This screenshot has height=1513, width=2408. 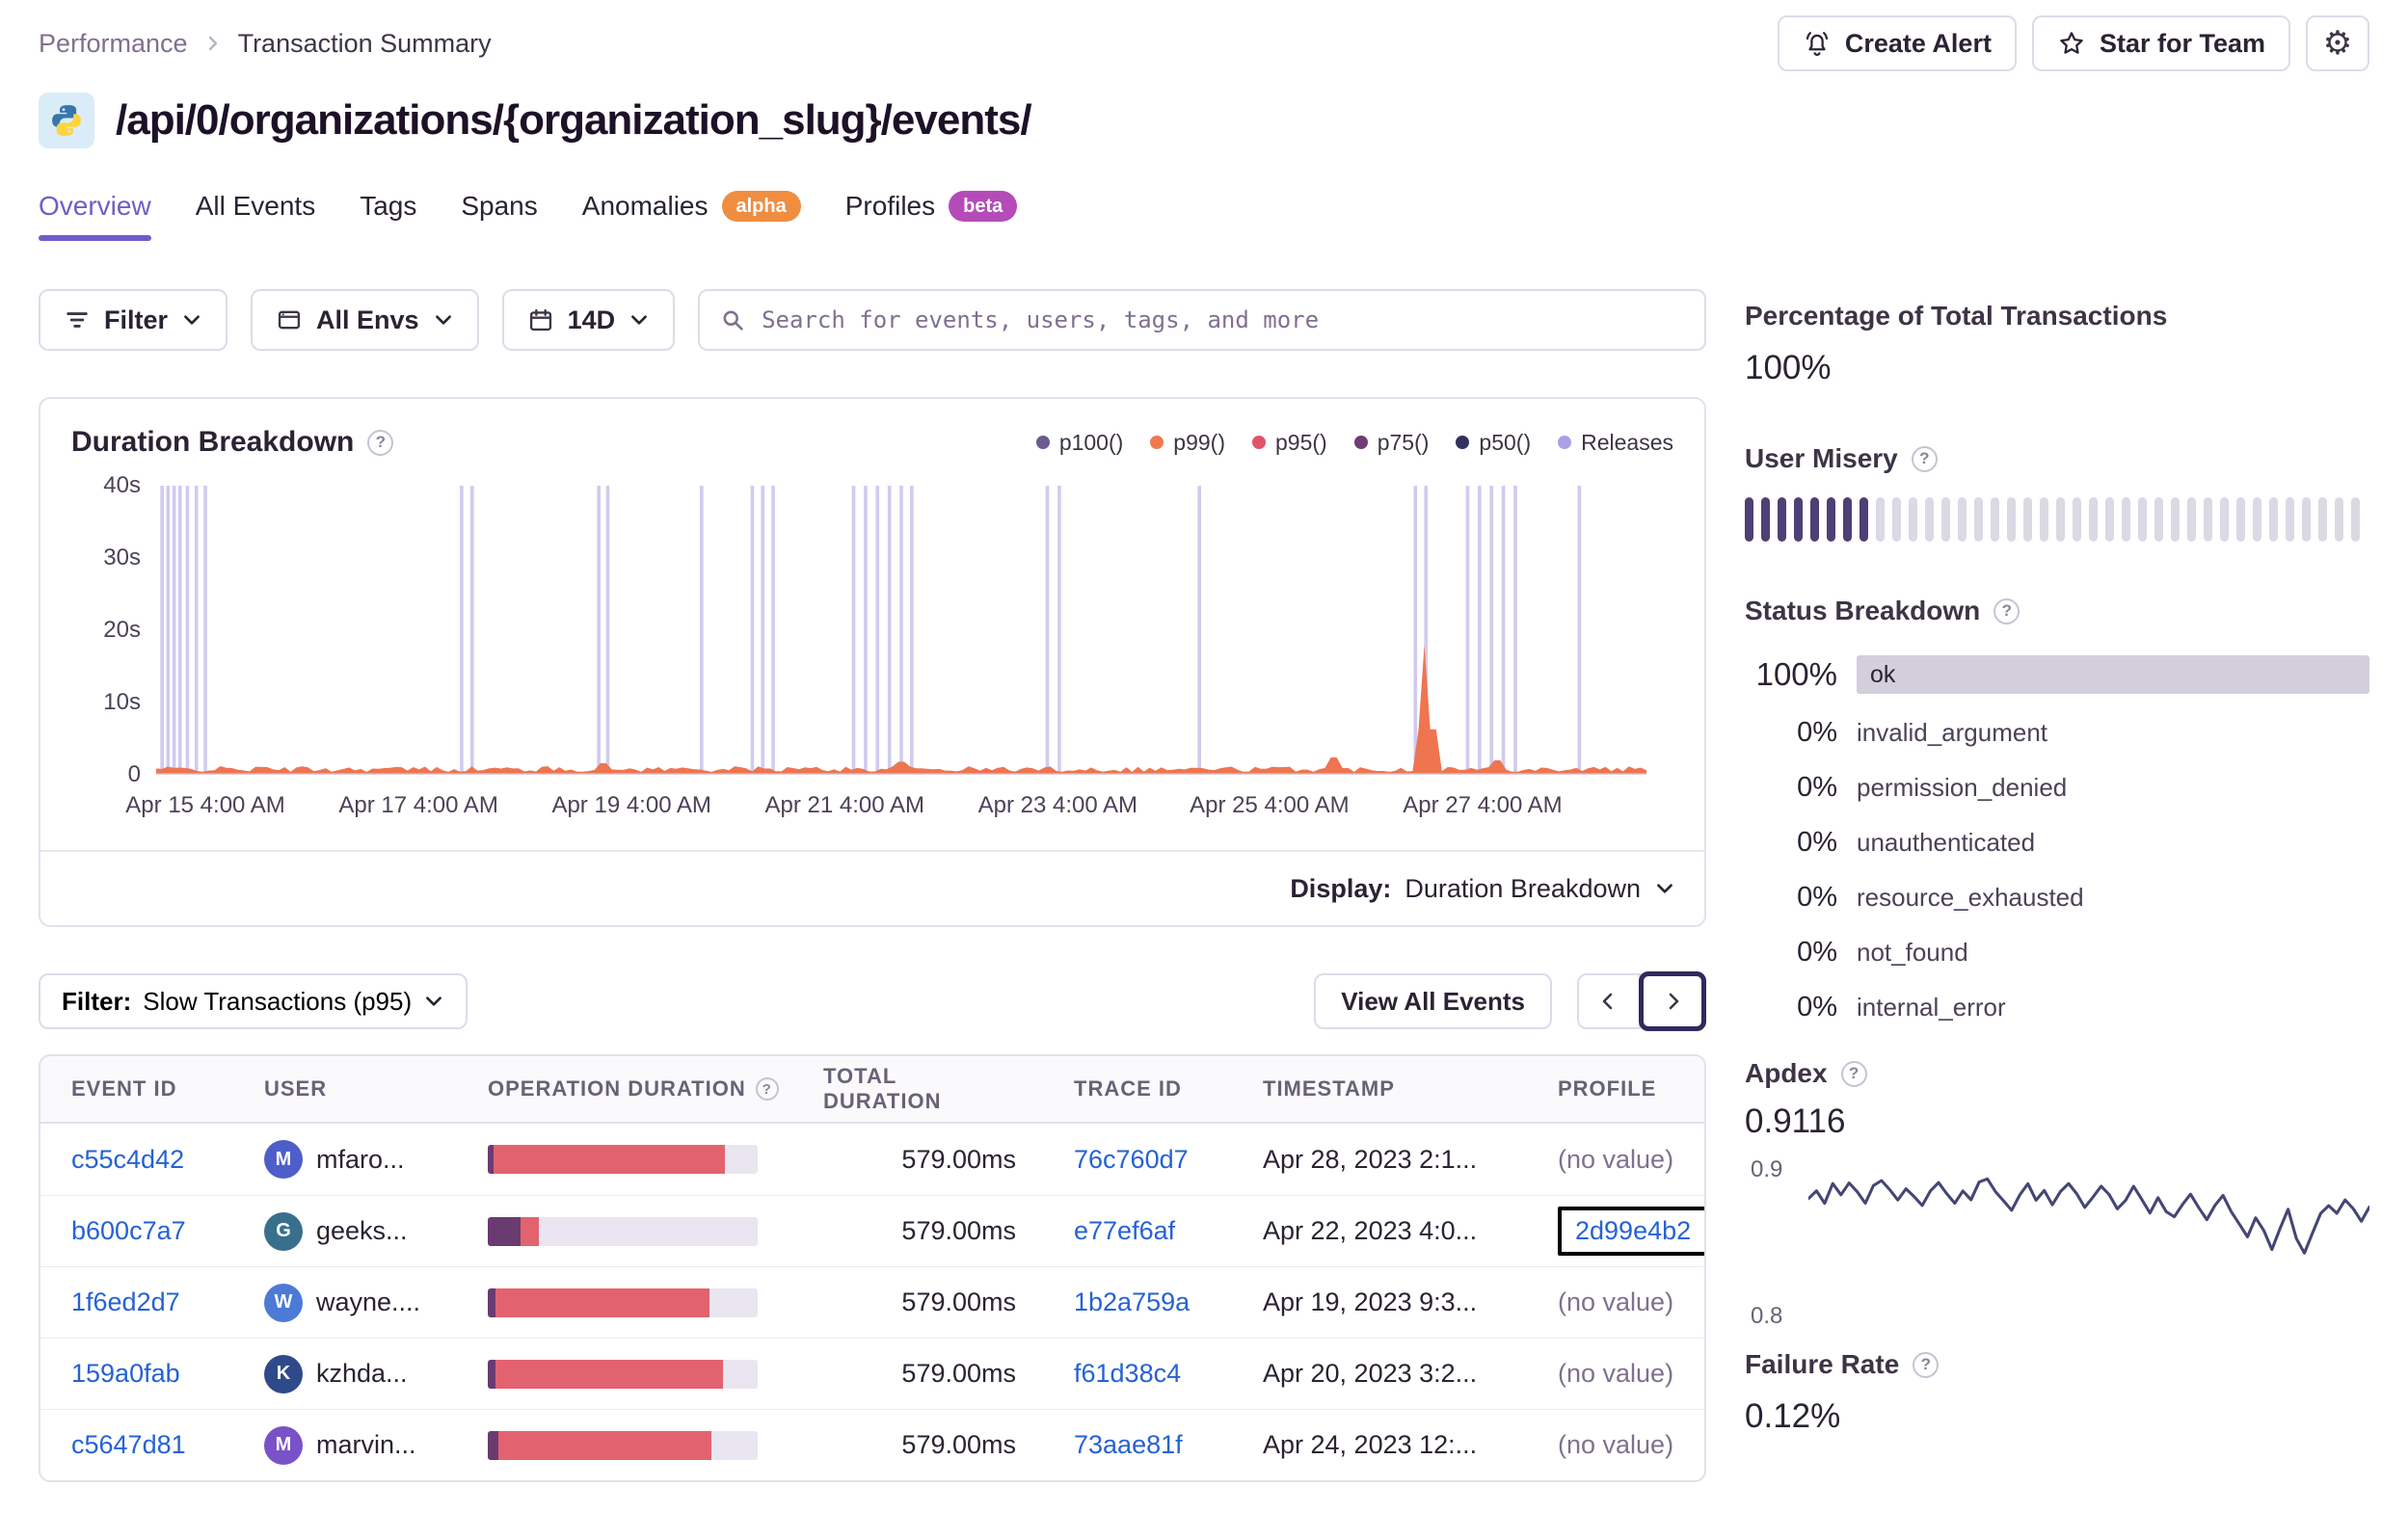 I want to click on tab-label: Spans, so click(x=499, y=206).